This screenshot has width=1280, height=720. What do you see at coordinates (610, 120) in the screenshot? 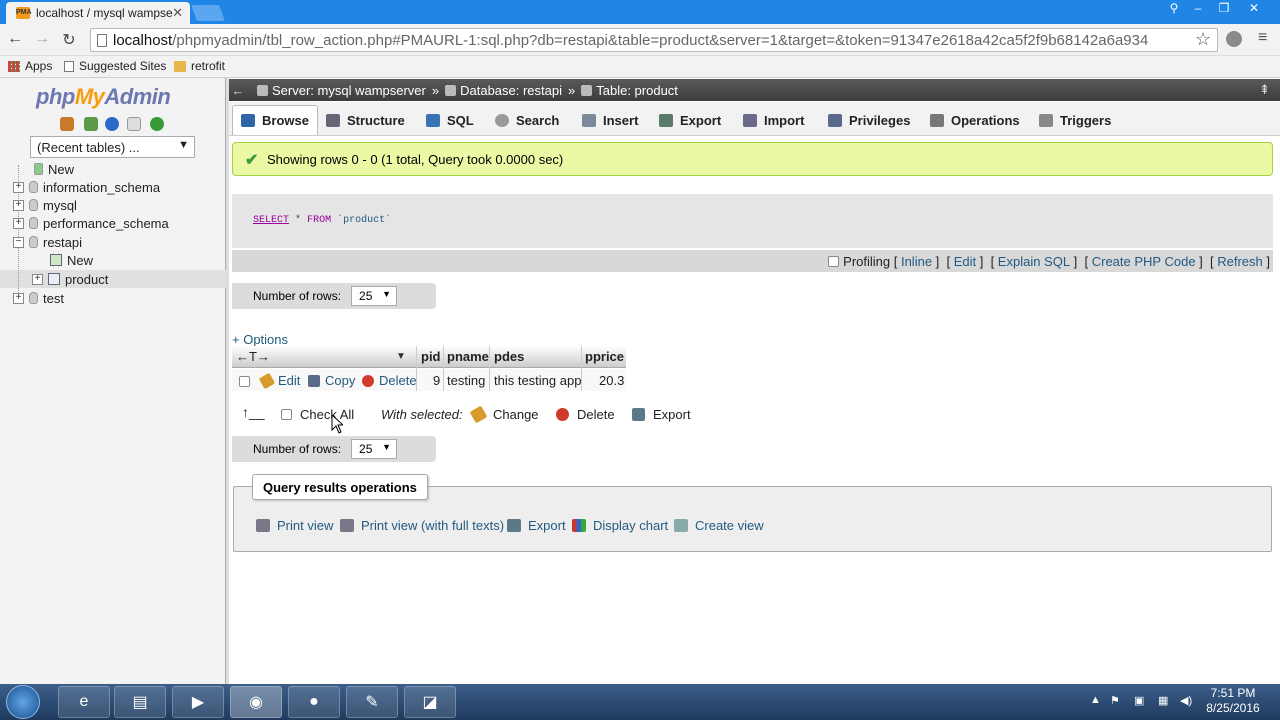
I see `tab-insert: Insert` at bounding box center [610, 120].